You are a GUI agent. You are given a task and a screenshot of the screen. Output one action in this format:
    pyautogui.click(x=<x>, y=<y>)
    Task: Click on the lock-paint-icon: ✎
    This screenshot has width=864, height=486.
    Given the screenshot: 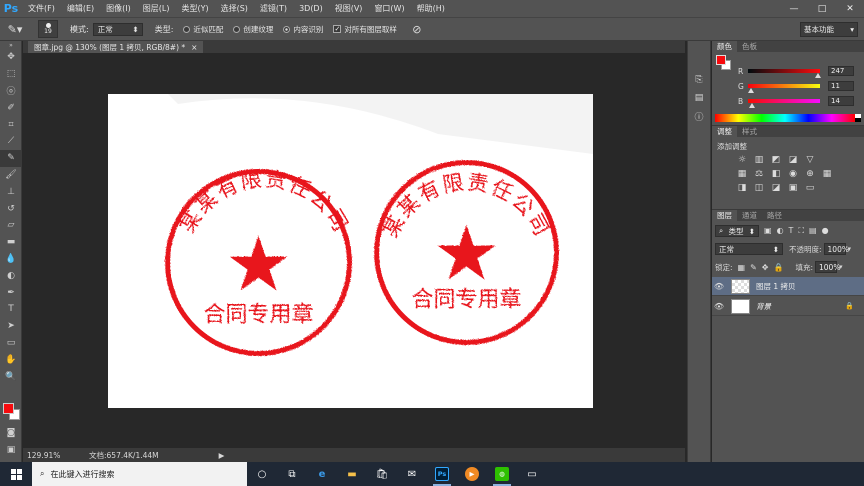 What is the action you would take?
    pyautogui.click(x=753, y=267)
    